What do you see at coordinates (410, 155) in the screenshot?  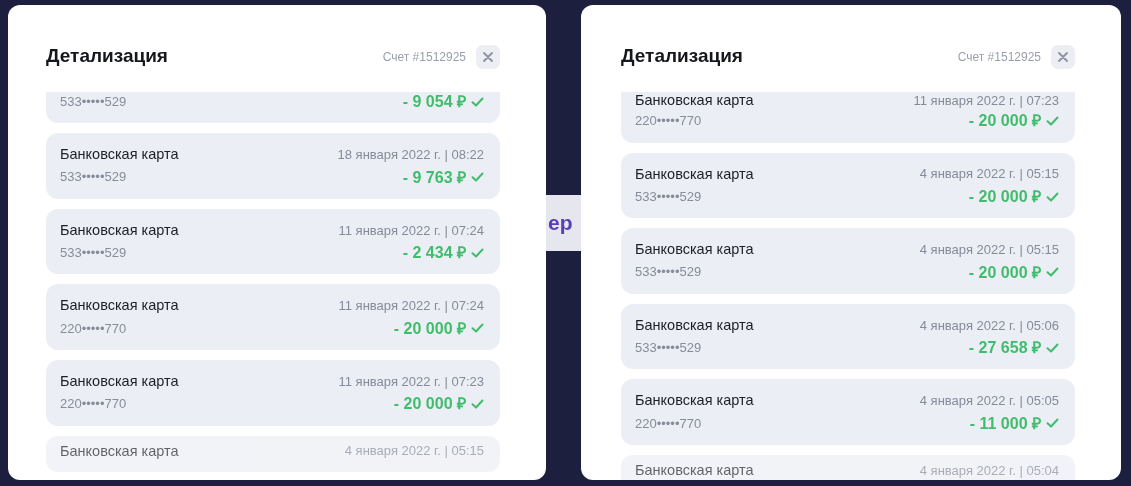 I see `transaction-date: 18 января 2022 г. | 08:22` at bounding box center [410, 155].